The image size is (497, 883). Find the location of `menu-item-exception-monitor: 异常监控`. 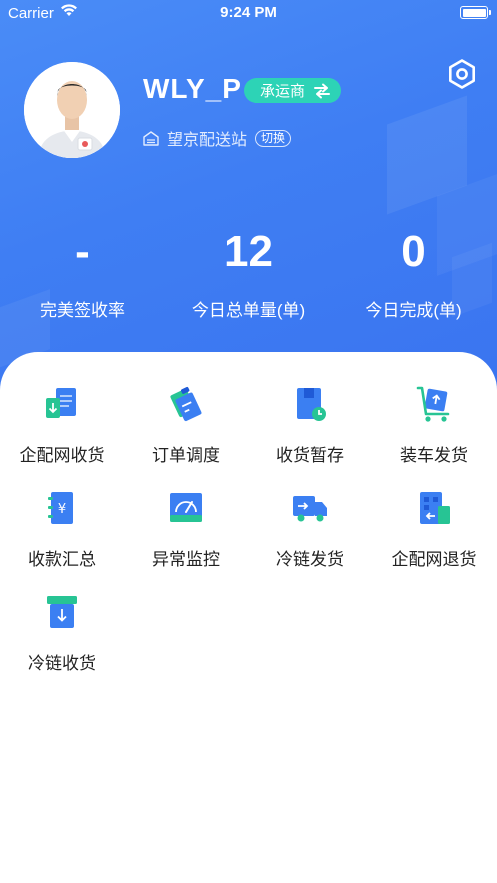

menu-item-exception-monitor: 异常监控 is located at coordinates (186, 533).